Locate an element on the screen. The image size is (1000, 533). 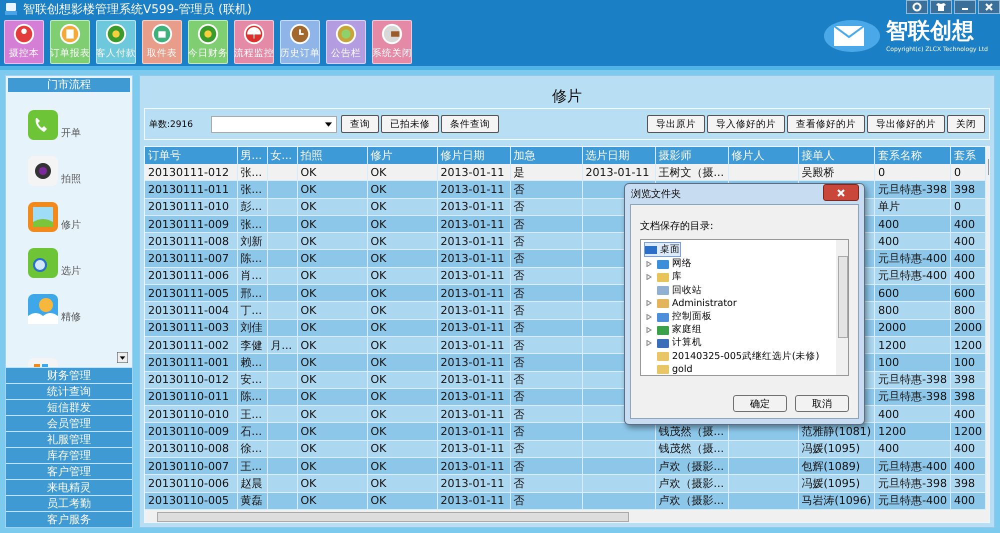
tree-item: 网络 is located at coordinates (668, 263).